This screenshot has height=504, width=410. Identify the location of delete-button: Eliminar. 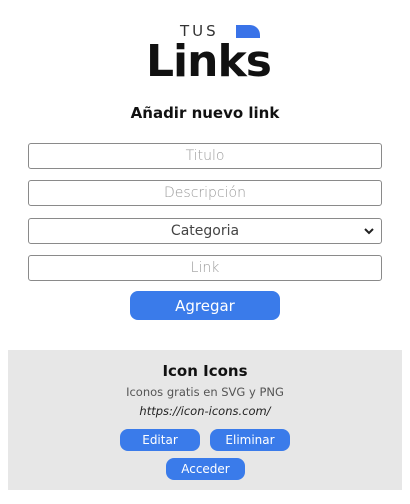
(250, 440).